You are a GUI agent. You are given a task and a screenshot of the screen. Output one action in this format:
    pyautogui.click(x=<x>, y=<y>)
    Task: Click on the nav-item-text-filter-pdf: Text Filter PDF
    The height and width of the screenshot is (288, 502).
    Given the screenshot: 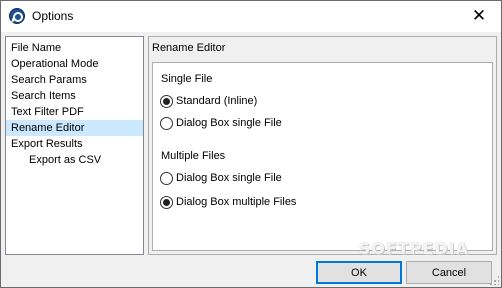 What is the action you would take?
    pyautogui.click(x=74, y=112)
    